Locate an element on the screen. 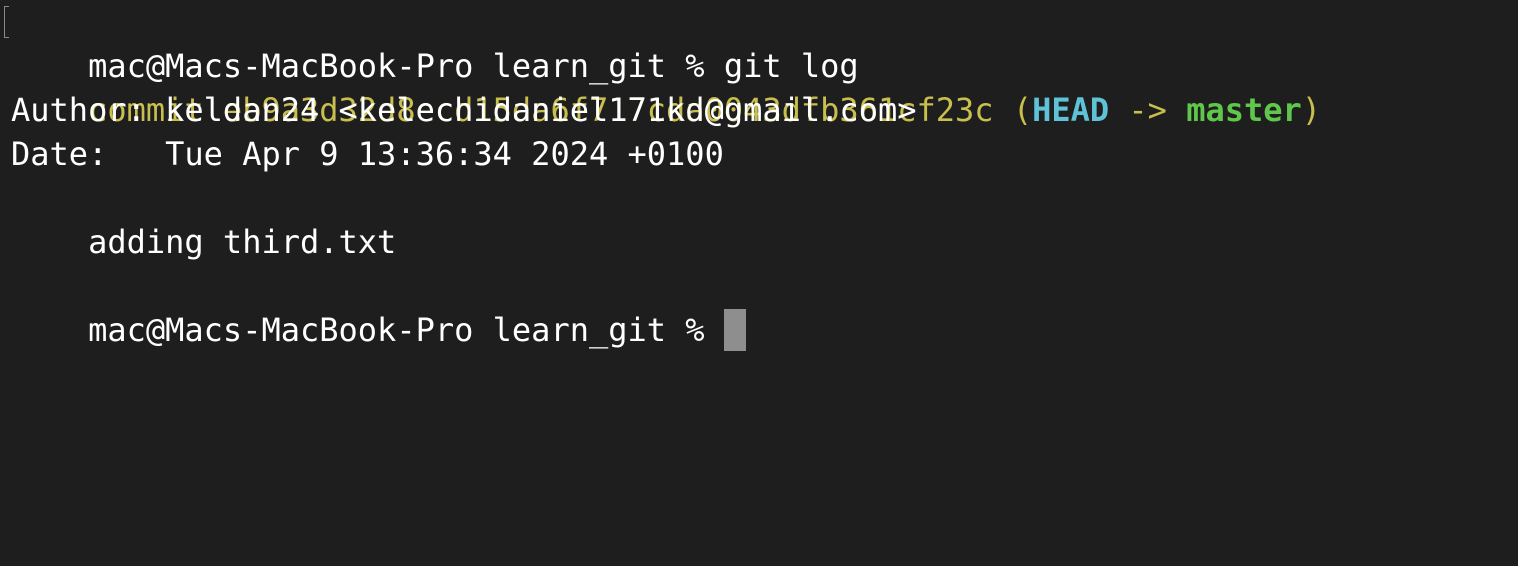 The height and width of the screenshot is (566, 1518). terminal-cursor is located at coordinates (734, 330).